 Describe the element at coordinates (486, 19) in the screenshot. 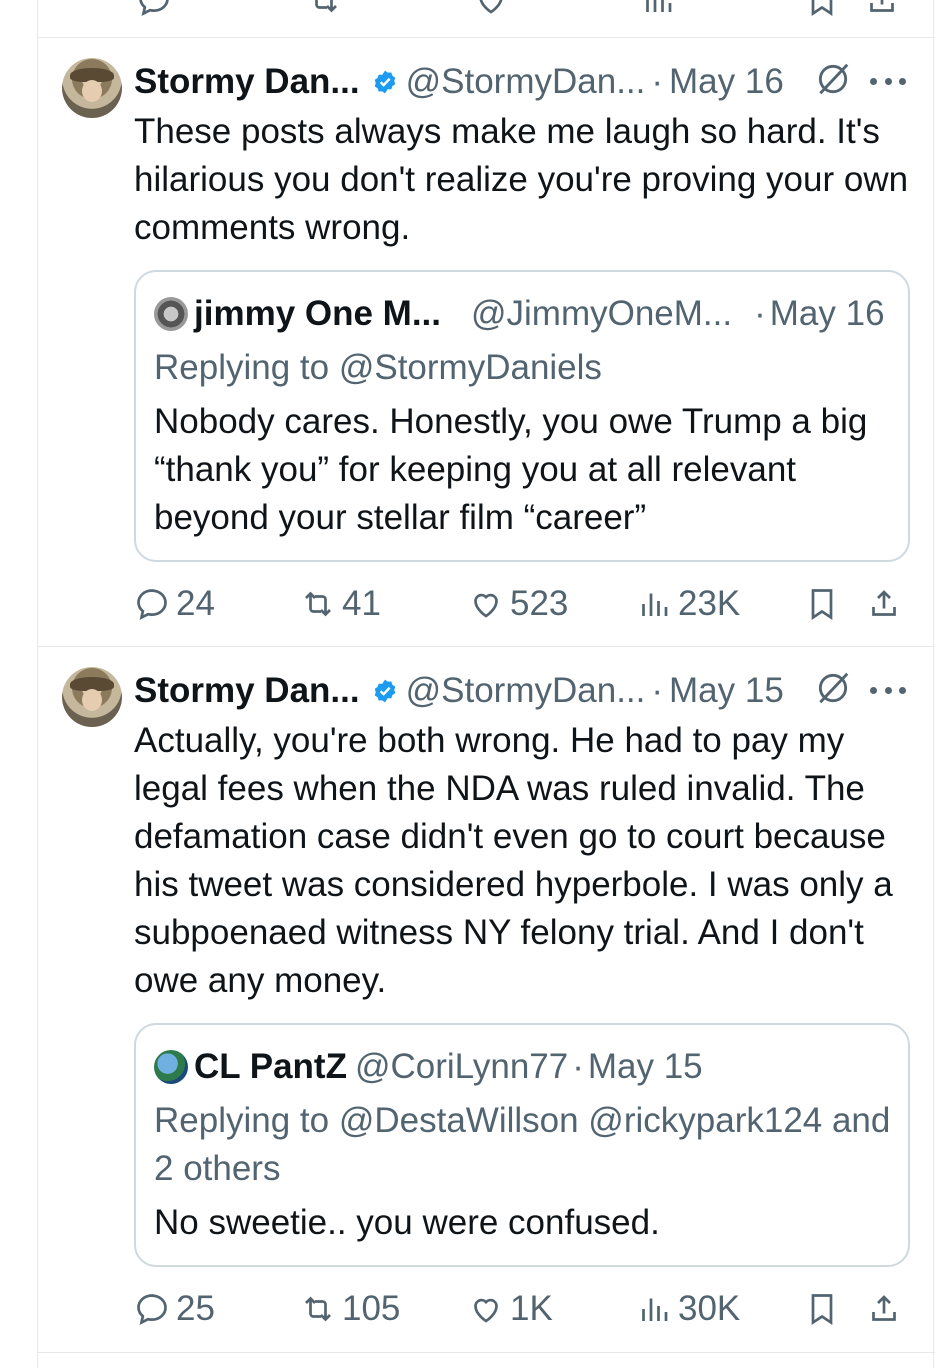

I see `previous-tweet-actions` at that location.